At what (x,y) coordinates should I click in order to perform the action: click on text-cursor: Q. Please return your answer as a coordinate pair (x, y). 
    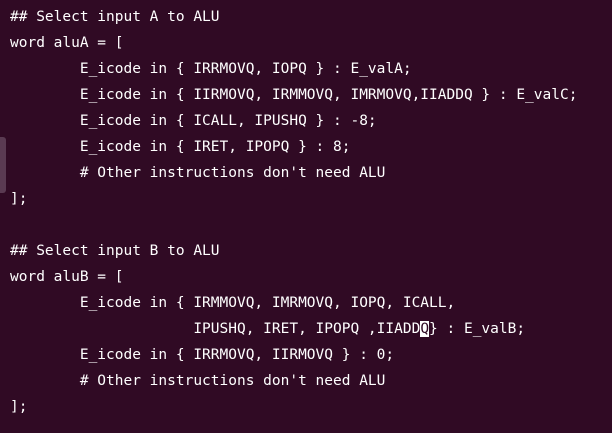
    Looking at the image, I should click on (425, 329).